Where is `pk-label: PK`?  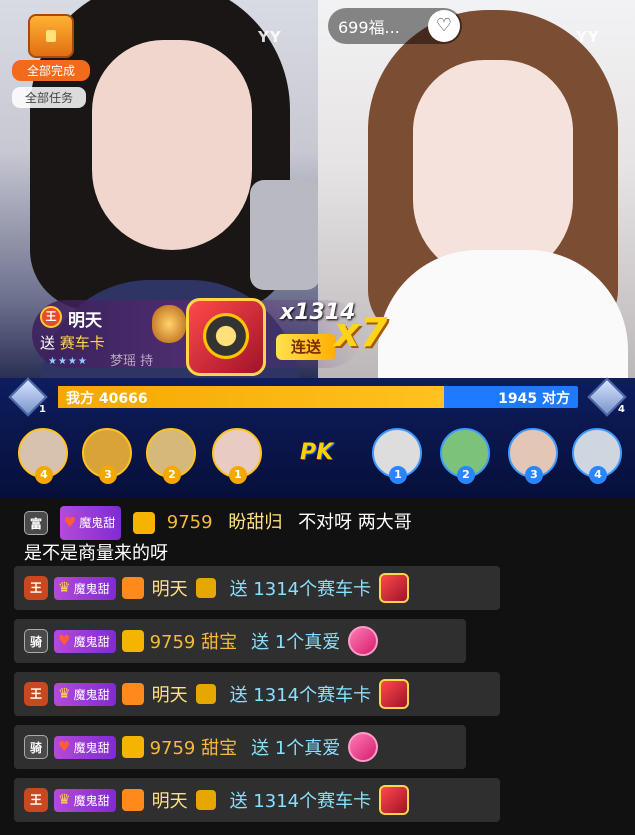 pk-label: PK is located at coordinates (317, 452).